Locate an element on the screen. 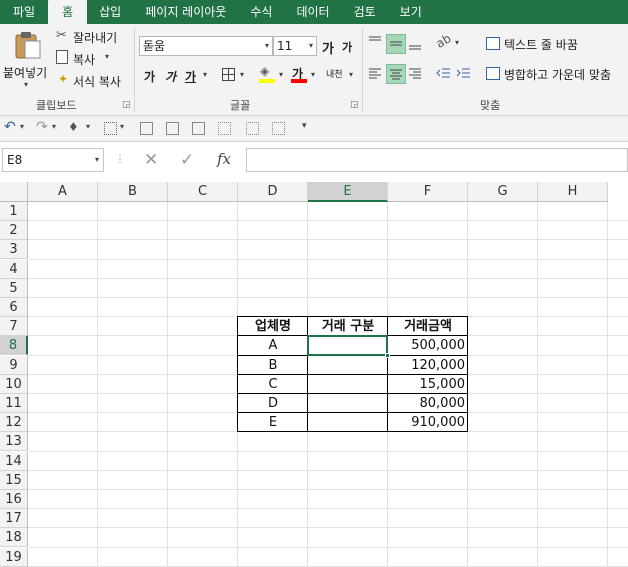 The image size is (628, 567). fill-handle is located at coordinates (387, 355).